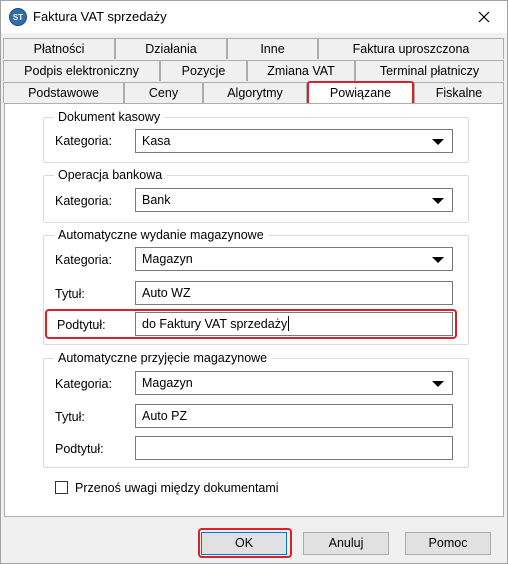 The width and height of the screenshot is (508, 564). Describe the element at coordinates (110, 175) in the screenshot. I see `group-title: Operacja bankowa` at that location.